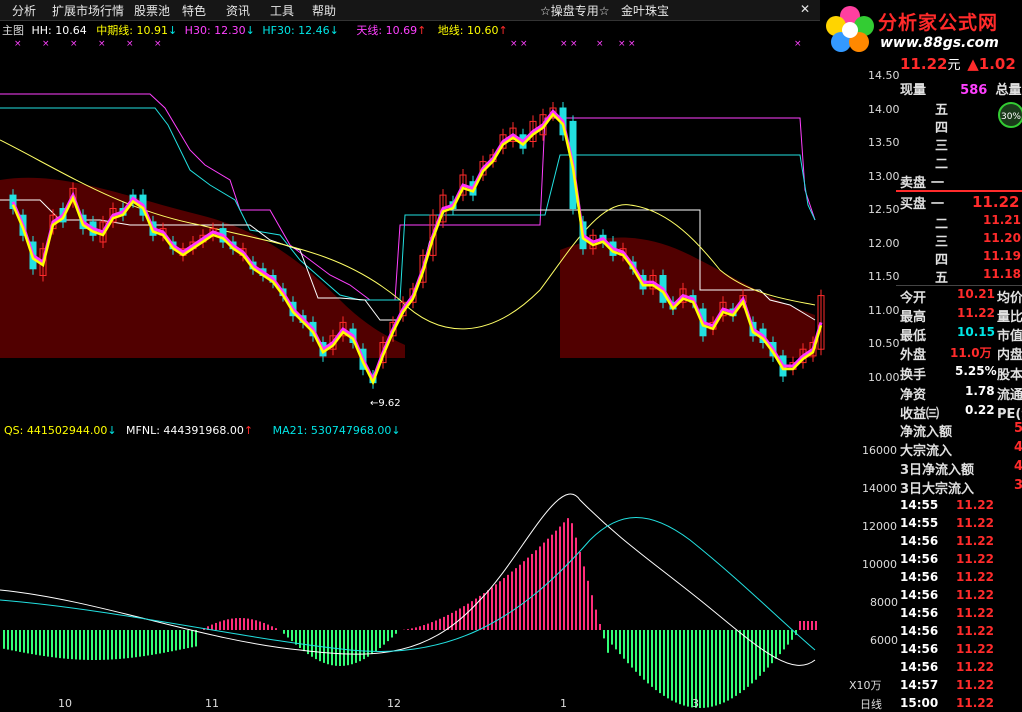 This screenshot has height=712, width=1022. Describe the element at coordinates (879, 450) in the screenshot. I see `volume-tick: 16000` at that location.